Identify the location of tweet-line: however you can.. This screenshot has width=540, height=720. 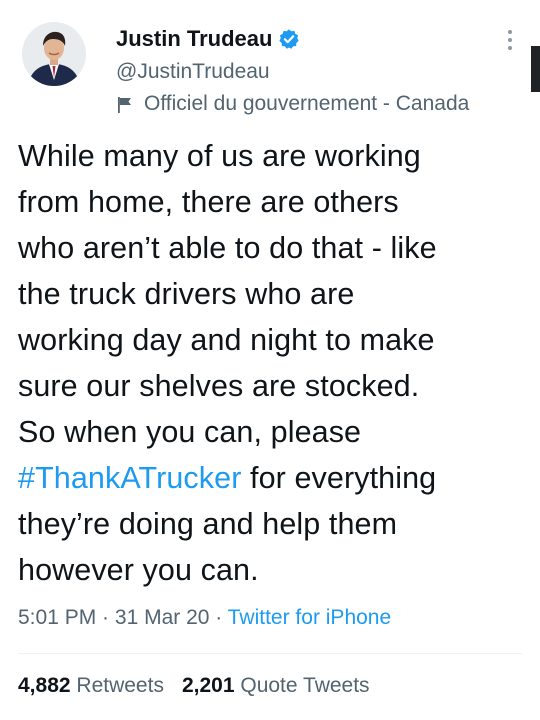
(138, 570).